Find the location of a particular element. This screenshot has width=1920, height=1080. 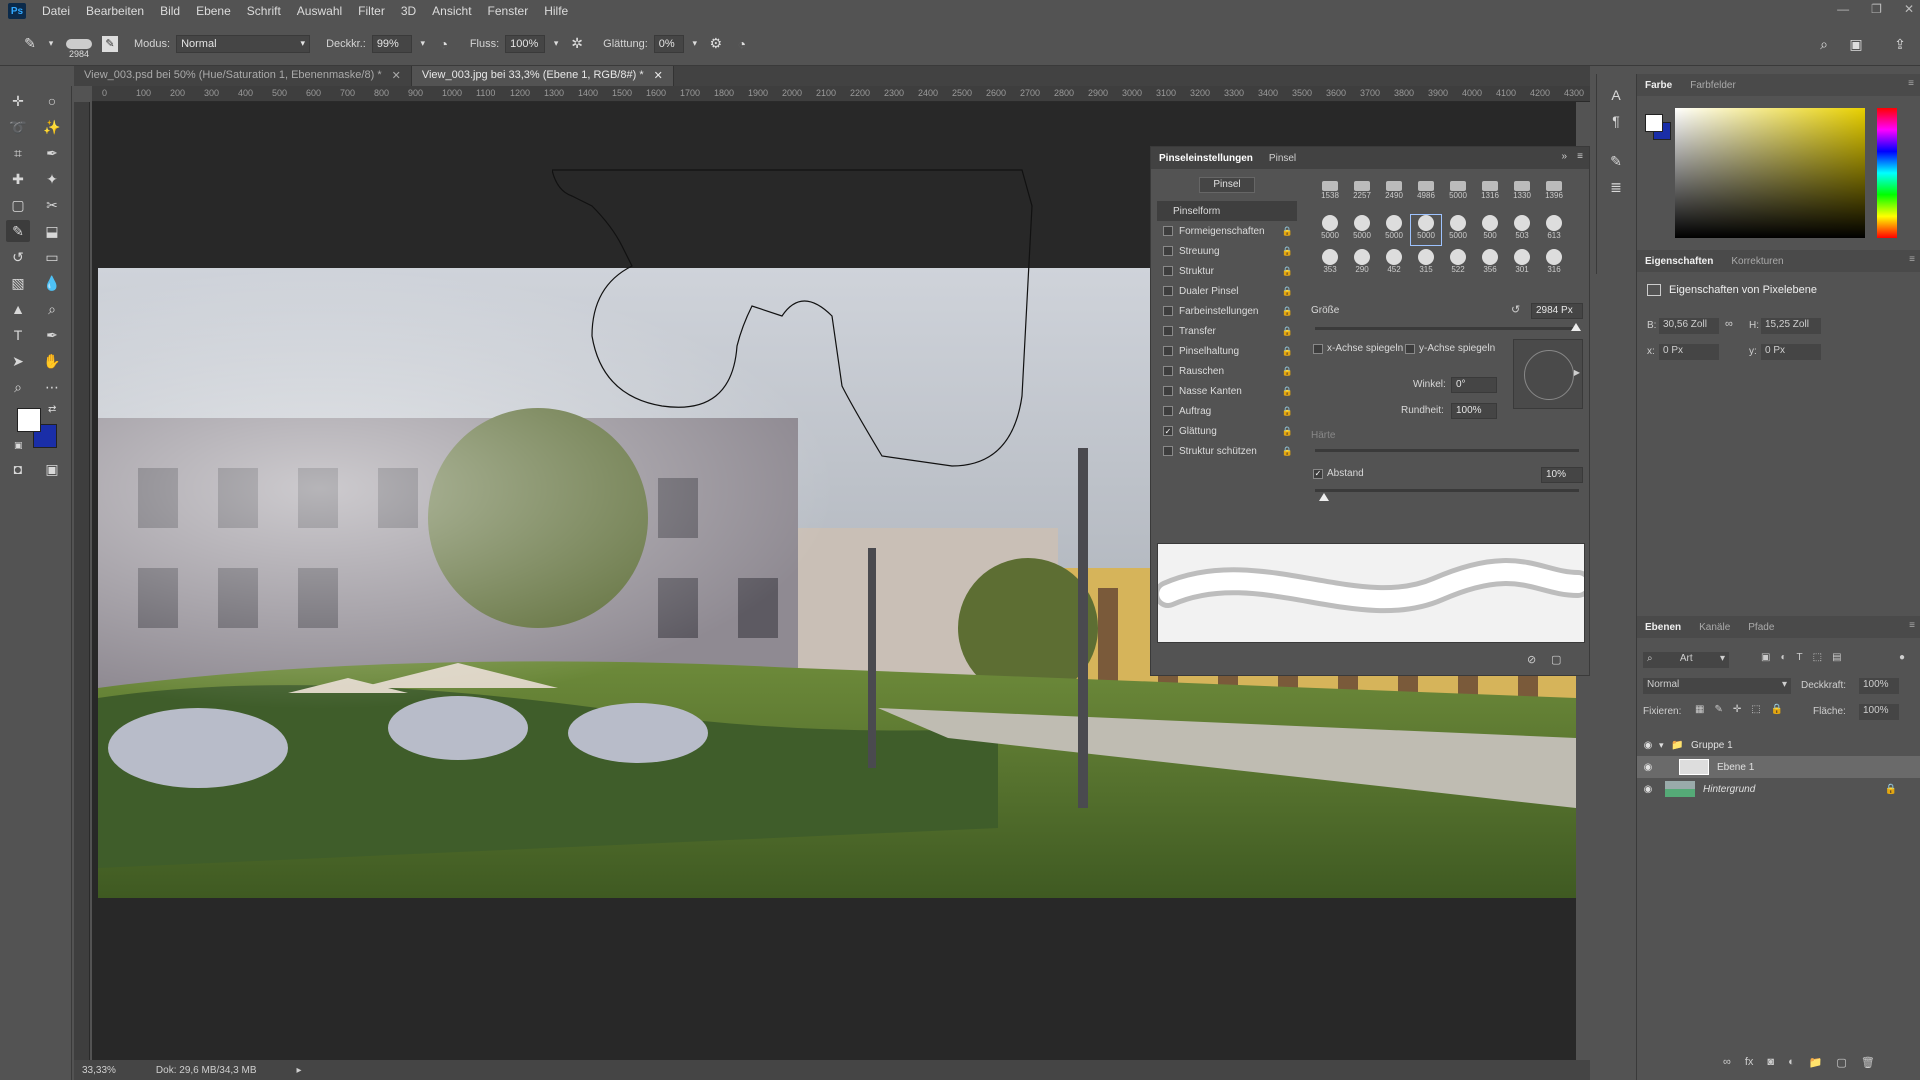

bp-item: Formeigenschaften 🔒 is located at coordinates (1227, 231).